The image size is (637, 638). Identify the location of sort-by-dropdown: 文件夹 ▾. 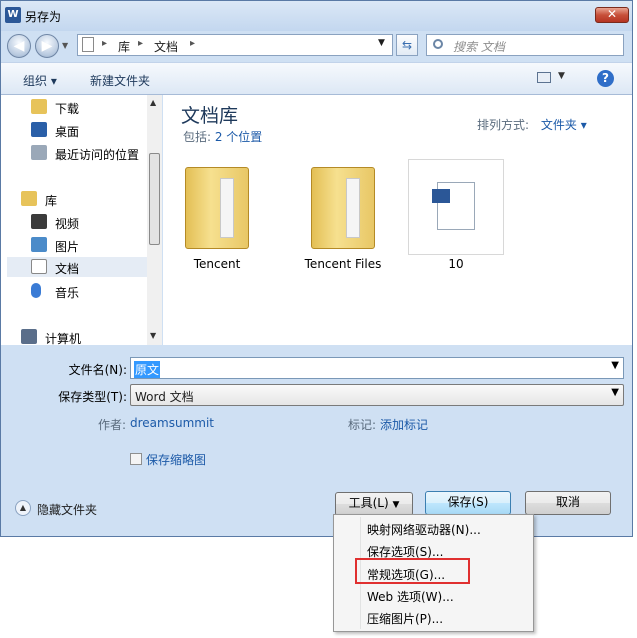
(564, 125).